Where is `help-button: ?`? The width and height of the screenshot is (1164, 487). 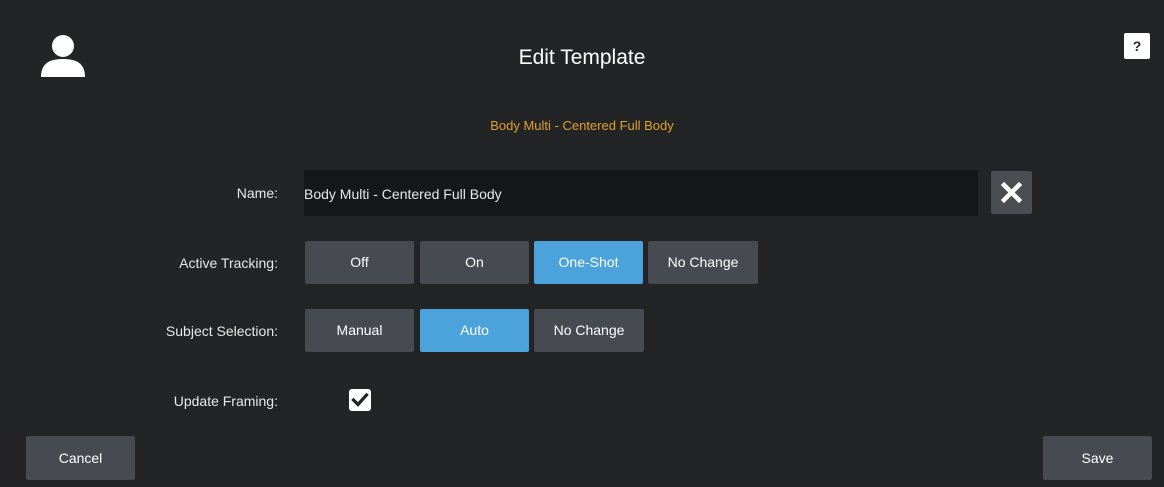
help-button: ? is located at coordinates (1137, 46).